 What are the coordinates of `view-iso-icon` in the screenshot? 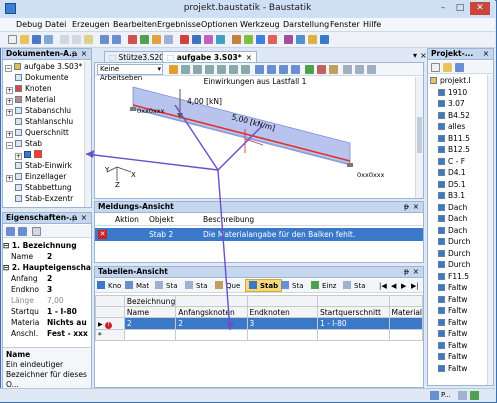 It's located at (295, 69).